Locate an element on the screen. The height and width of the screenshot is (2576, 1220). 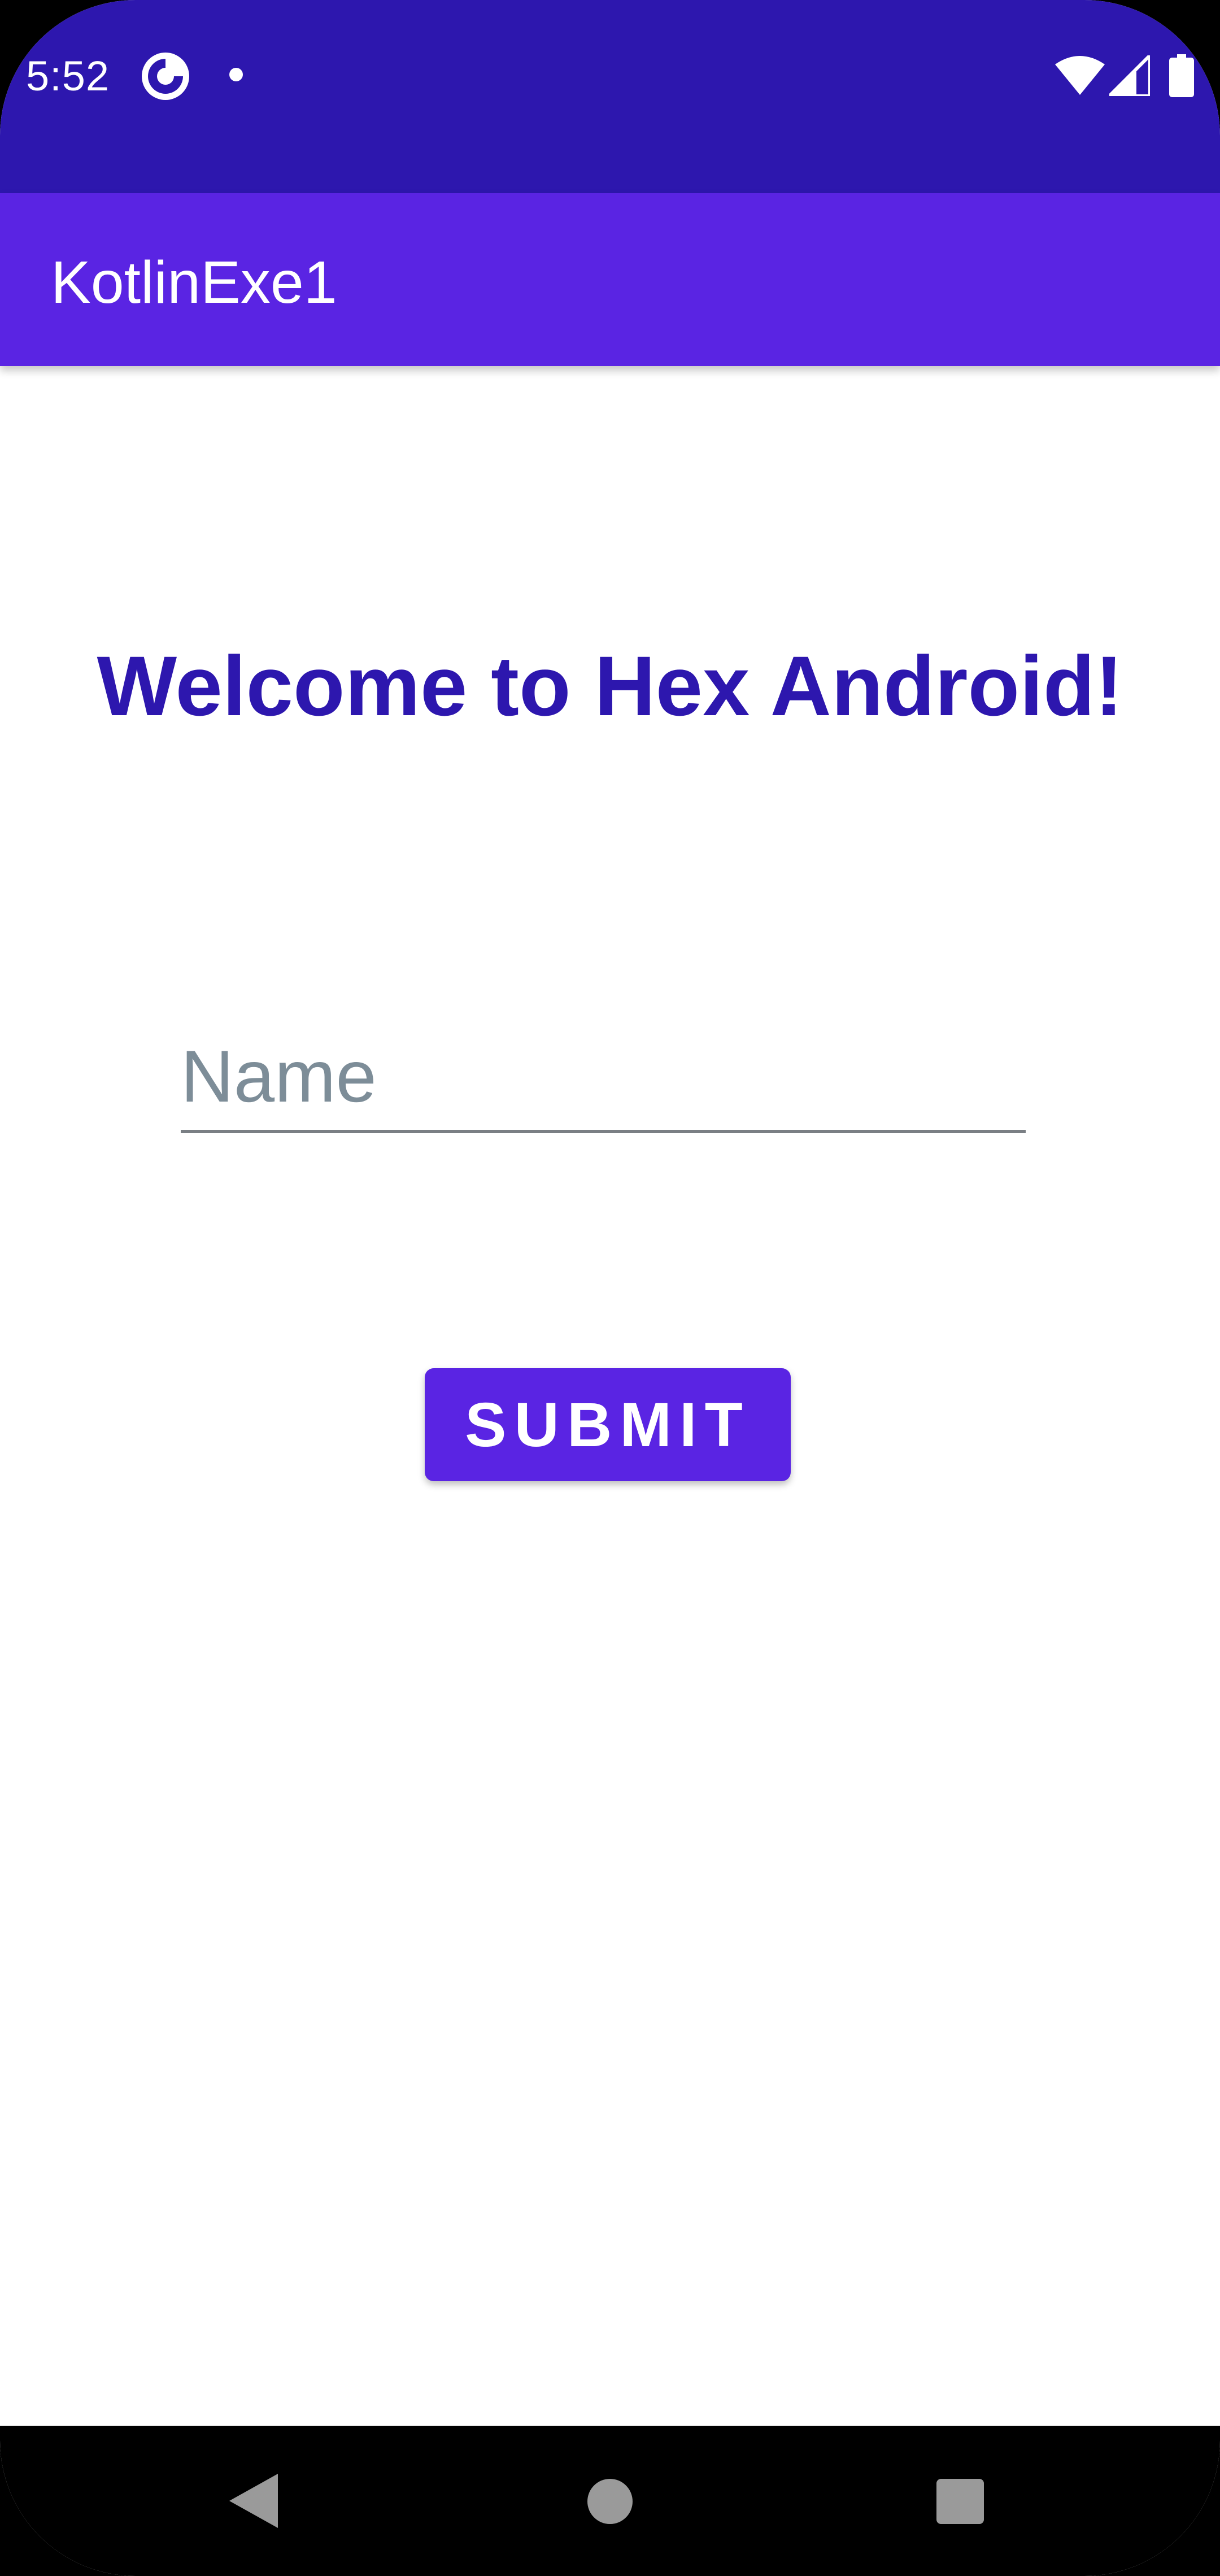
back-icon is located at coordinates (253, 2501).